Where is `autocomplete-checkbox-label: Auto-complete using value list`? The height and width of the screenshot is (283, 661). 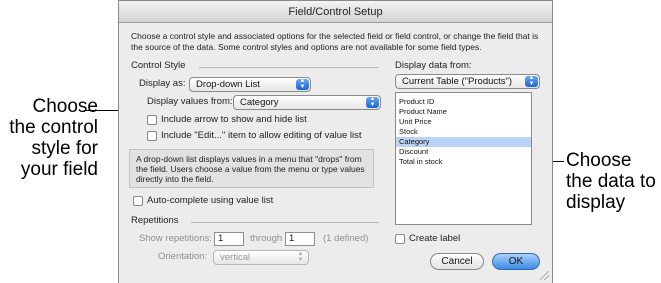
autocomplete-checkbox-label: Auto-complete using value list is located at coordinates (210, 200).